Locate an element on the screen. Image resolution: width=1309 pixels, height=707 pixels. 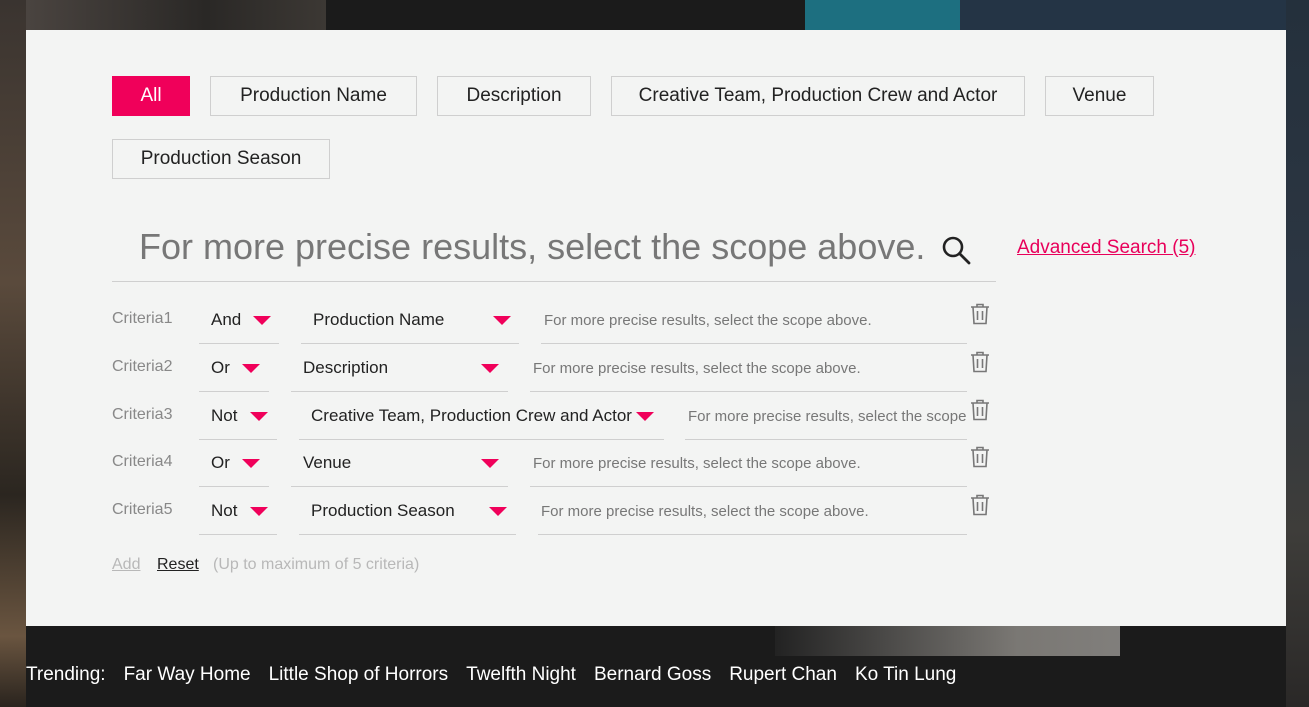
field-value: Production Season is located at coordinates (383, 510).